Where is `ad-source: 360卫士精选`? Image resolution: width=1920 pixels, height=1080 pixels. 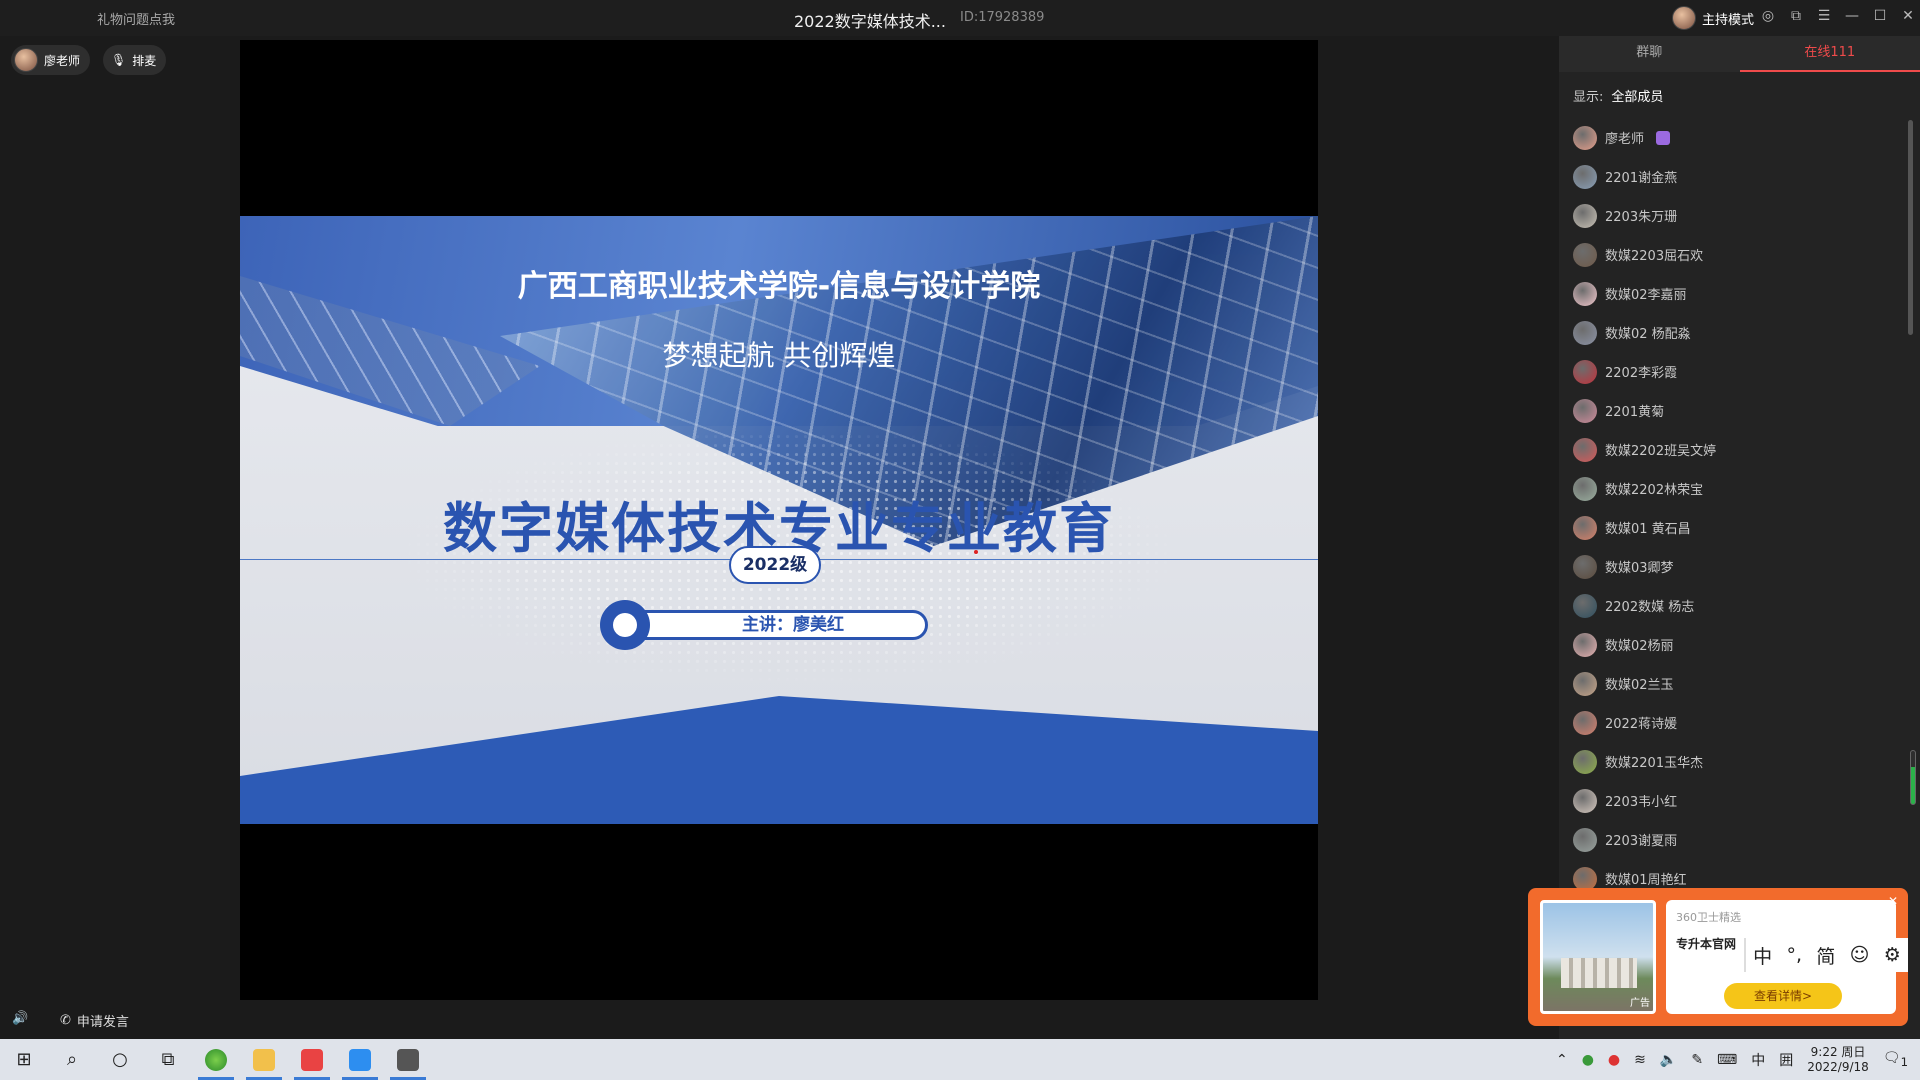 ad-source: 360卫士精选 is located at coordinates (1708, 917).